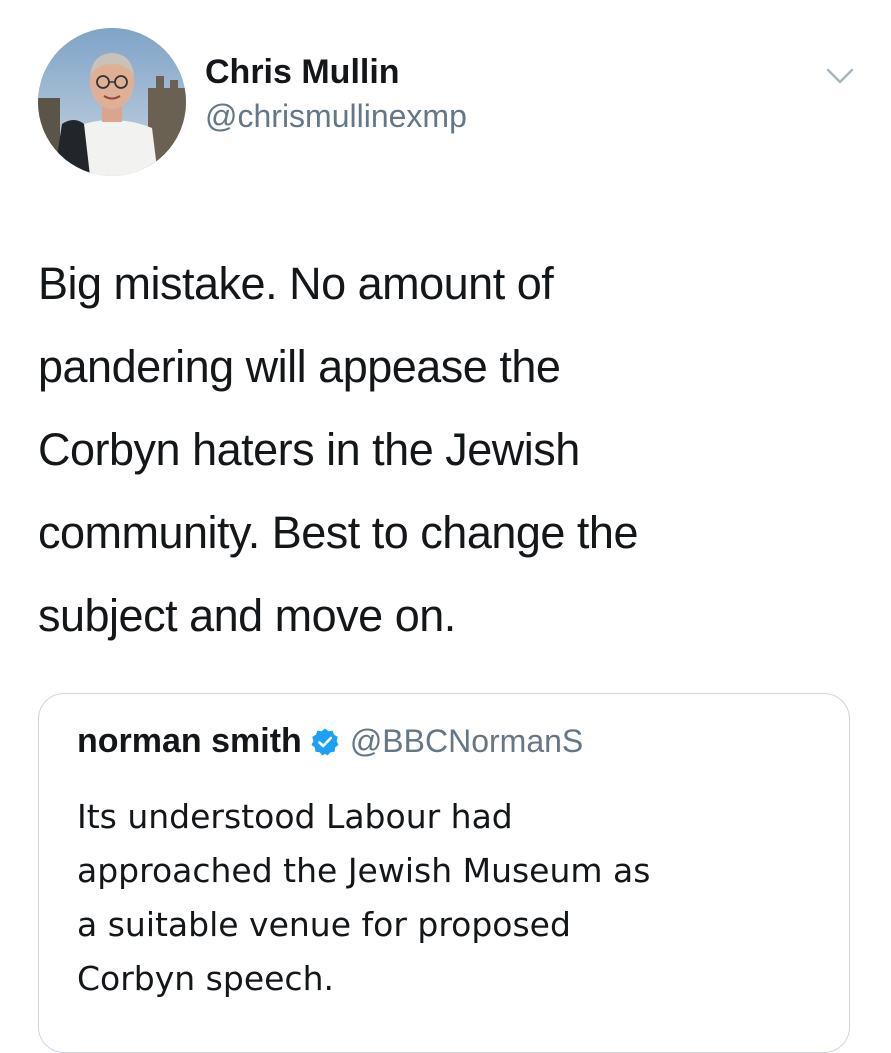 This screenshot has width=891, height=1053. I want to click on author-handle: @chrismullinexmp, so click(336, 116).